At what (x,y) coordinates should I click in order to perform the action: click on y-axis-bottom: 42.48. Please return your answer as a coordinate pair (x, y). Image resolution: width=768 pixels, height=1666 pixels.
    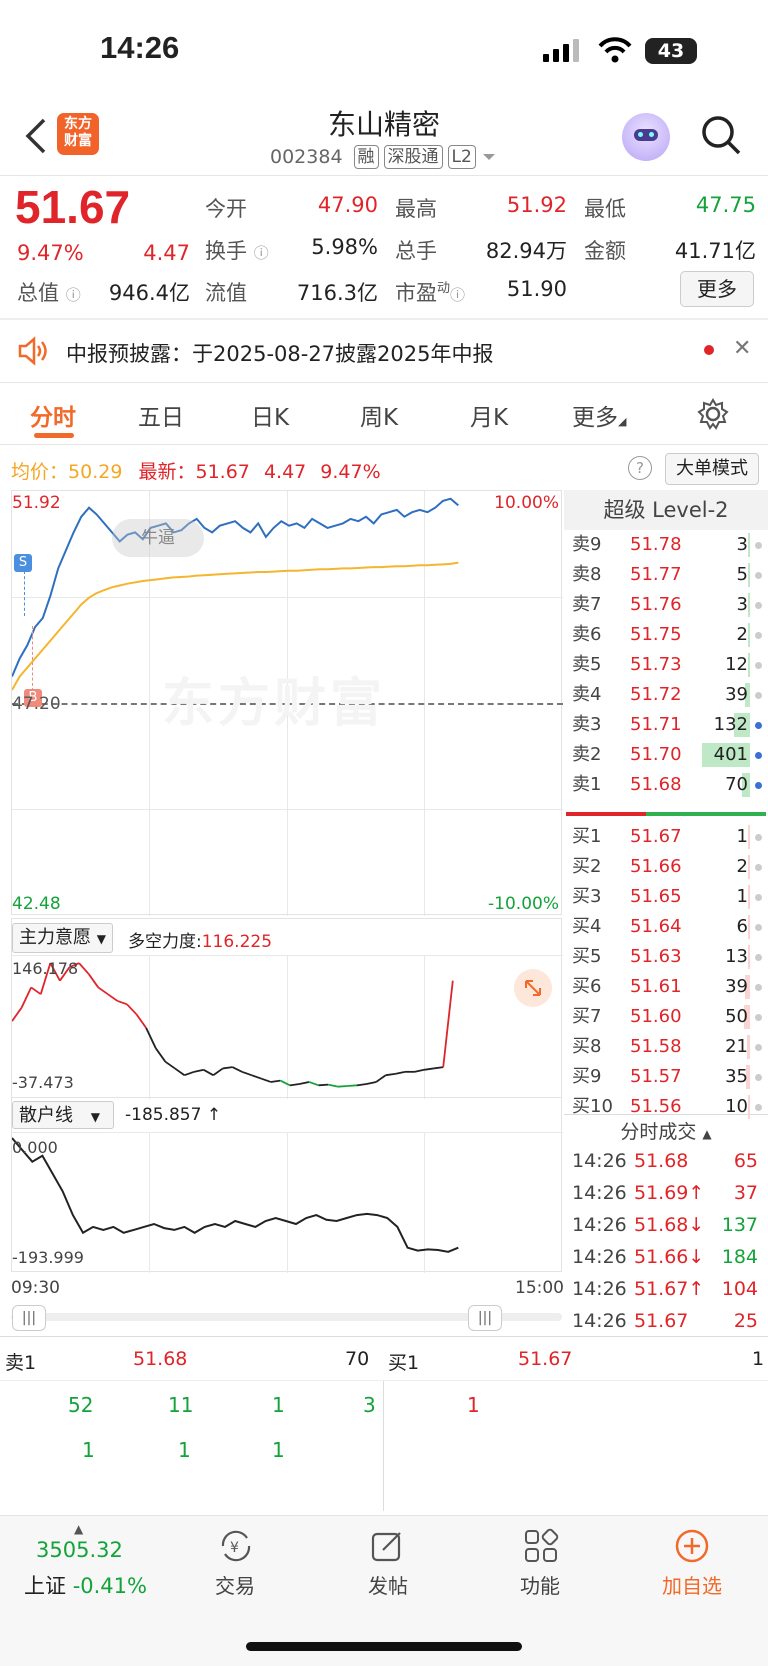
    Looking at the image, I should click on (36, 904).